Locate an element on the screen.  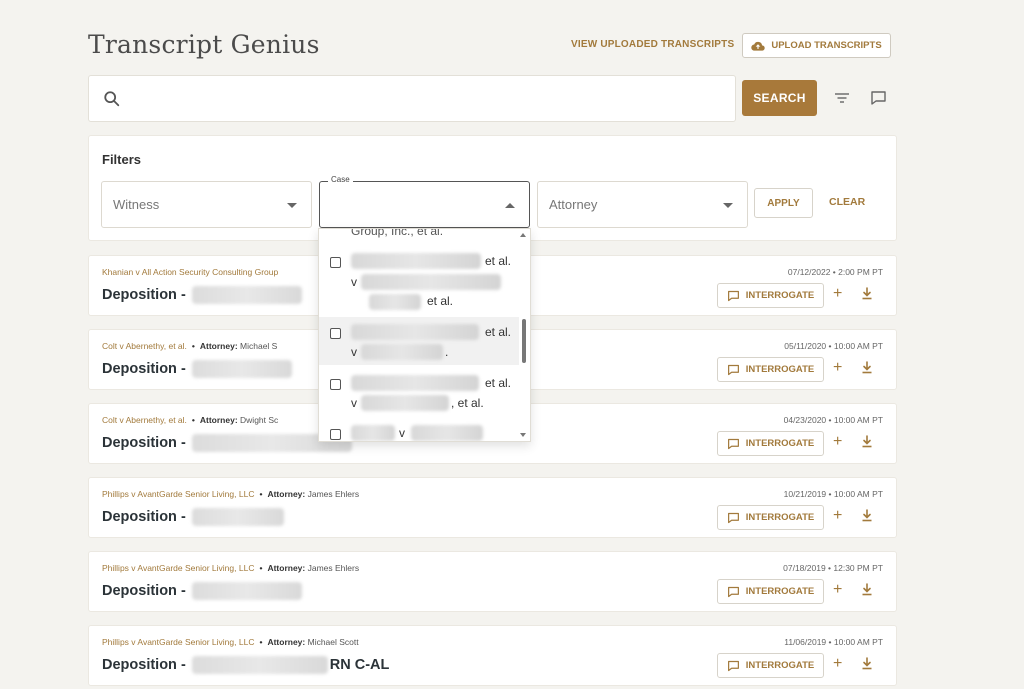
apply-filters-button: APPLY is located at coordinates (783, 203).